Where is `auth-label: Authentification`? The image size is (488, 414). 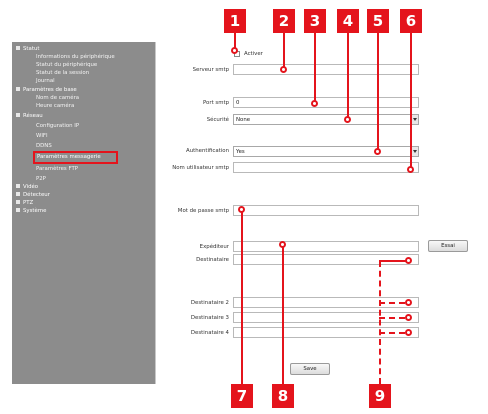
auth-label: Authentification is located at coordinates (207, 151).